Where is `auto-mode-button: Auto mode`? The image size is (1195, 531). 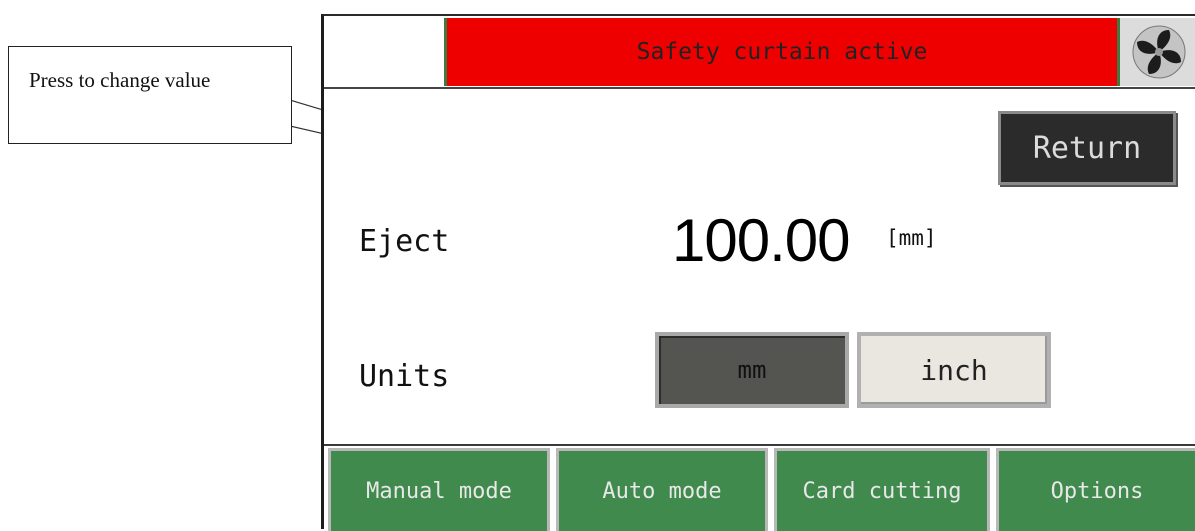 auto-mode-button: Auto mode is located at coordinates (662, 489).